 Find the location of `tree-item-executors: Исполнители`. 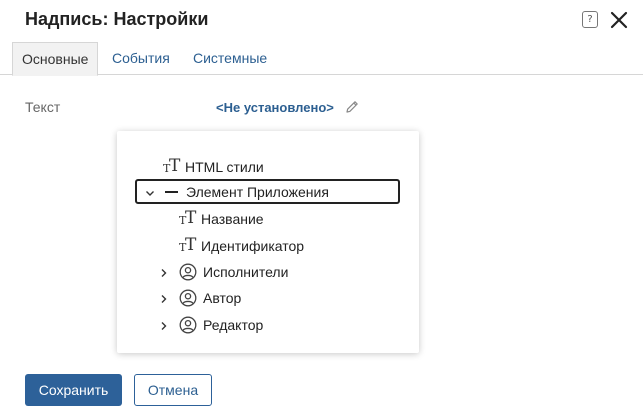

tree-item-executors: Исполнители is located at coordinates (223, 272).